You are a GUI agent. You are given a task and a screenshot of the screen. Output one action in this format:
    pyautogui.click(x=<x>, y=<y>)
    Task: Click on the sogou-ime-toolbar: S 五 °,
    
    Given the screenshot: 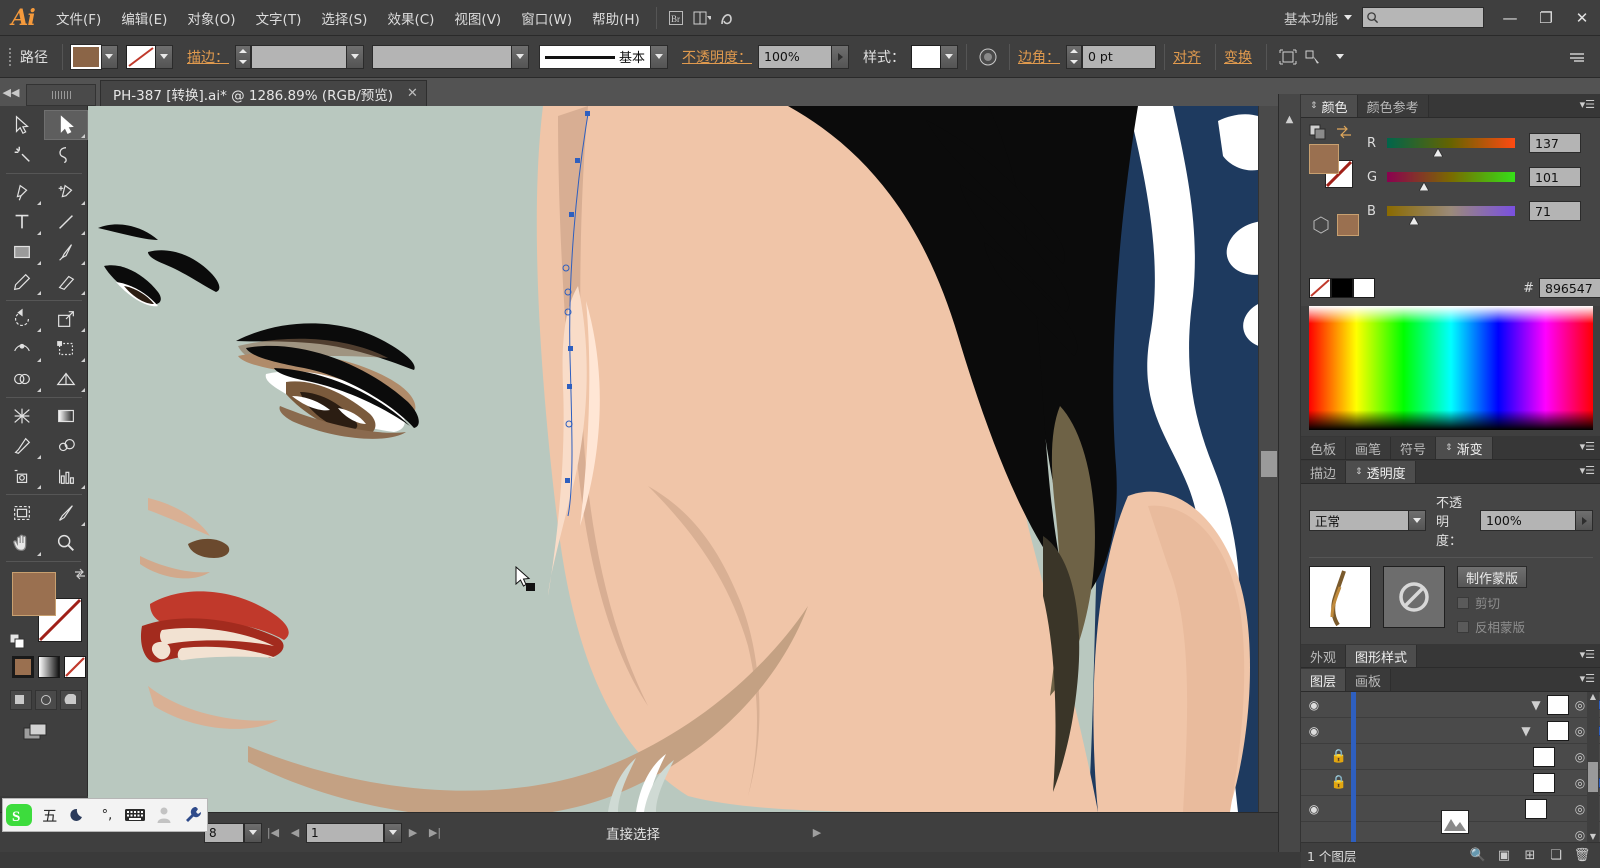 What is the action you would take?
    pyautogui.click(x=105, y=815)
    